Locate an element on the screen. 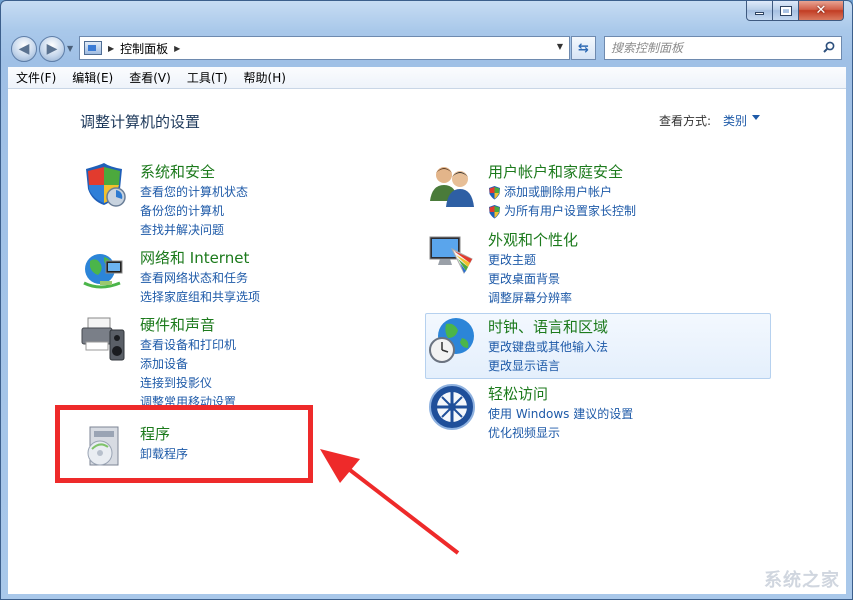 Image resolution: width=853 pixels, height=600 pixels. category-title: 轻松访问 is located at coordinates (518, 393).